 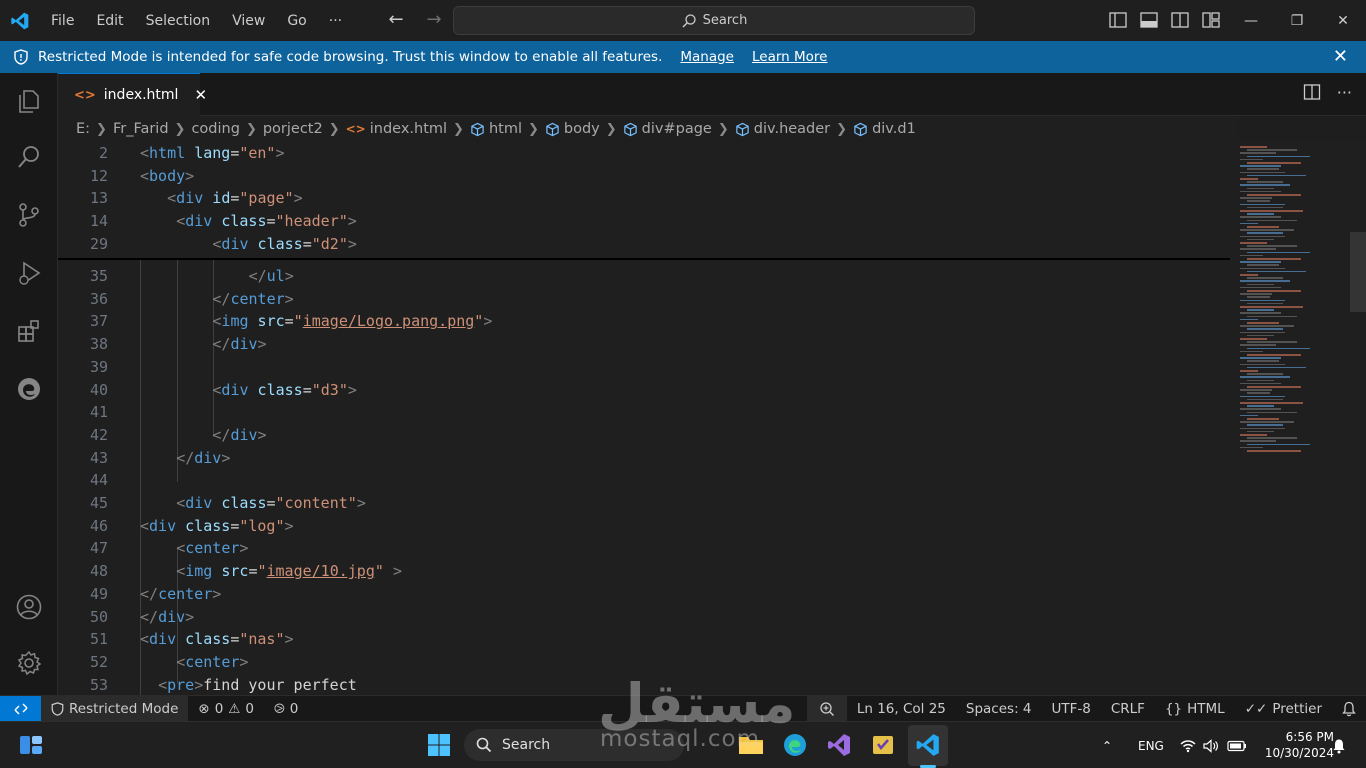 I want to click on toggle-primary-sidebar-icon, so click(x=1118, y=20).